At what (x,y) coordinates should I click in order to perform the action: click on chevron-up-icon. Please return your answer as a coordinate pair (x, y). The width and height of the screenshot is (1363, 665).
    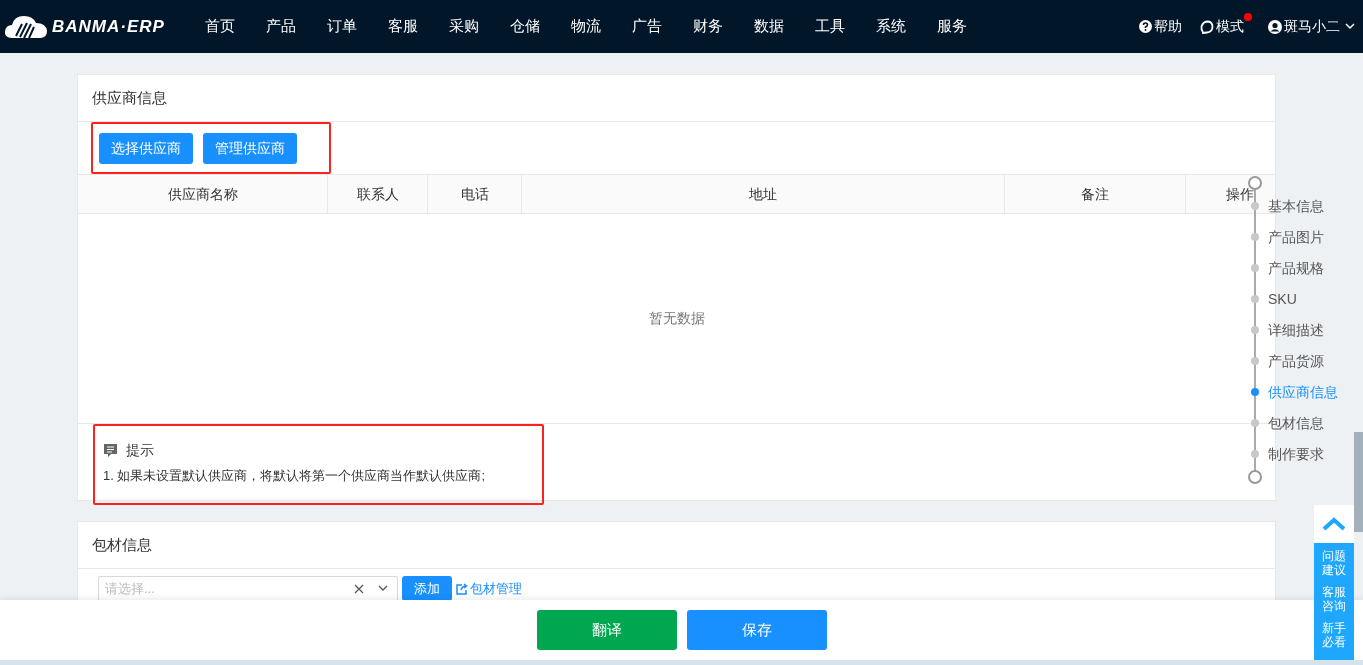
    Looking at the image, I should click on (1334, 524).